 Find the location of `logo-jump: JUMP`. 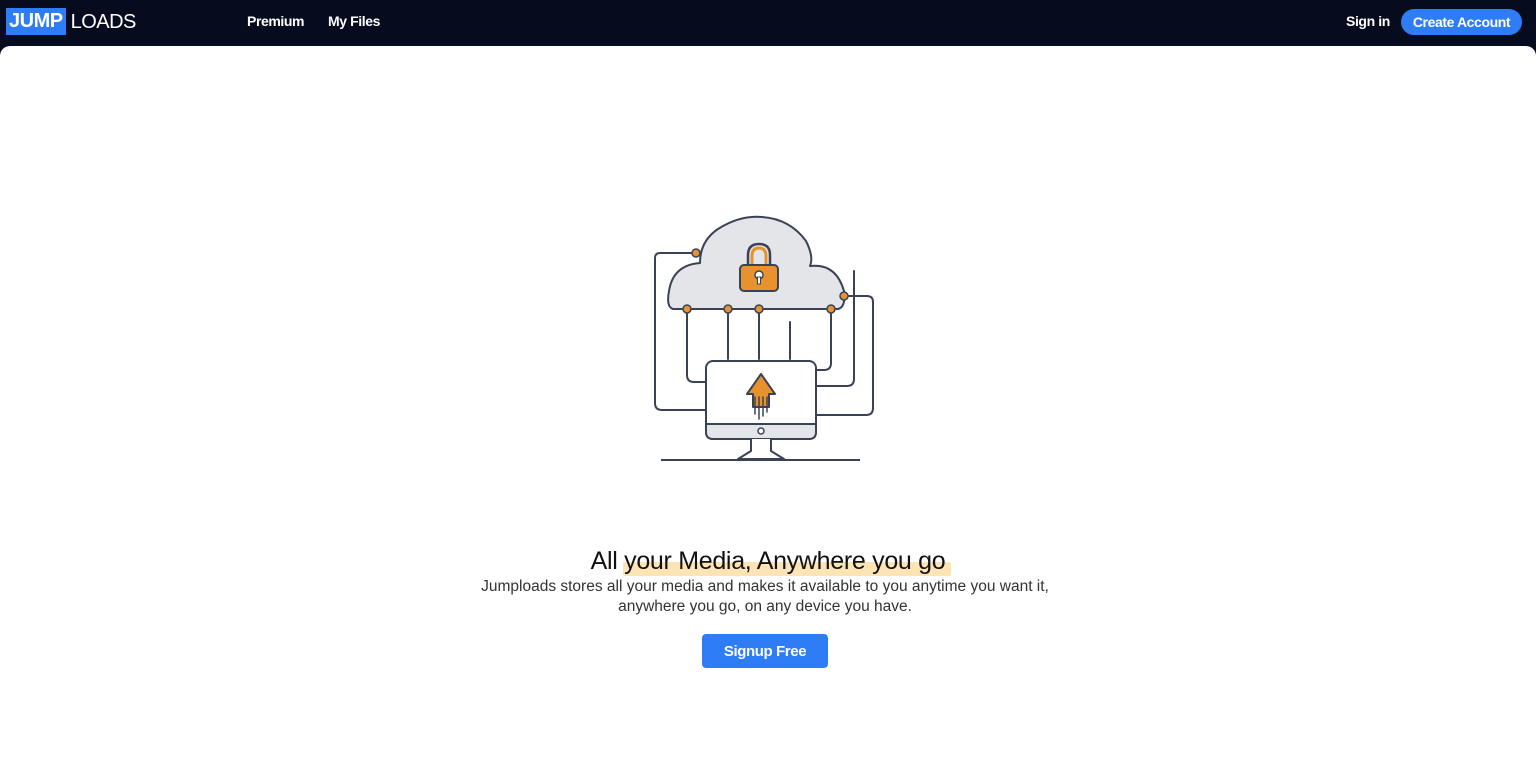

logo-jump: JUMP is located at coordinates (36, 21).